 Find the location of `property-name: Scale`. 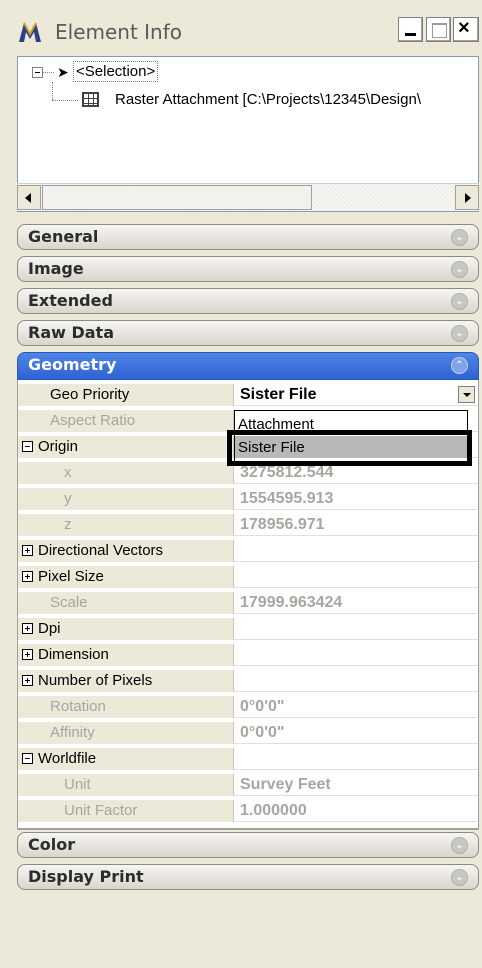

property-name: Scale is located at coordinates (136, 603).